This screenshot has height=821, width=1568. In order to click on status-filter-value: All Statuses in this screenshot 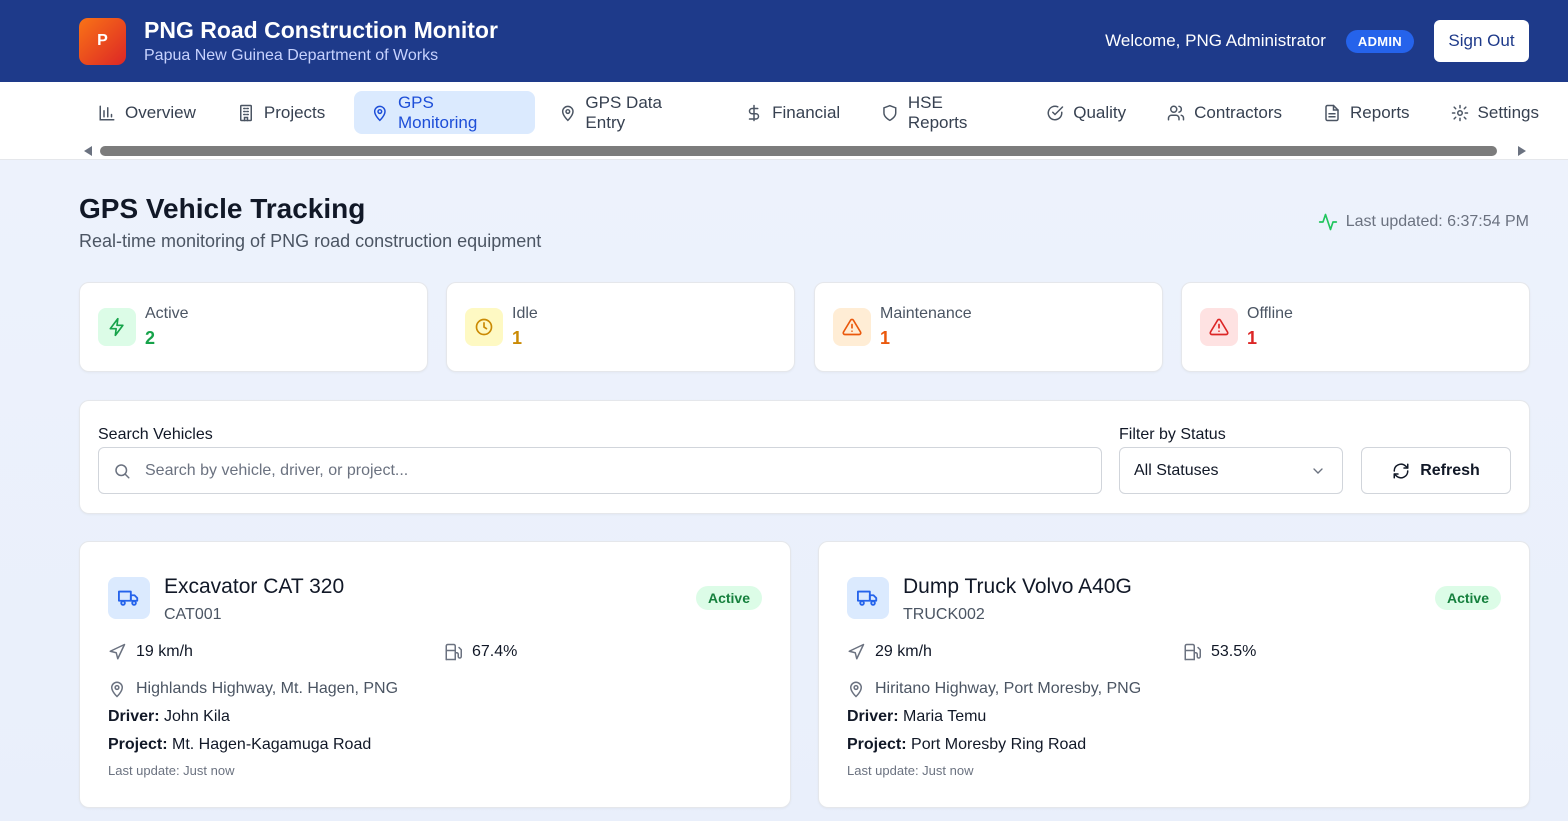, I will do `click(1176, 470)`.